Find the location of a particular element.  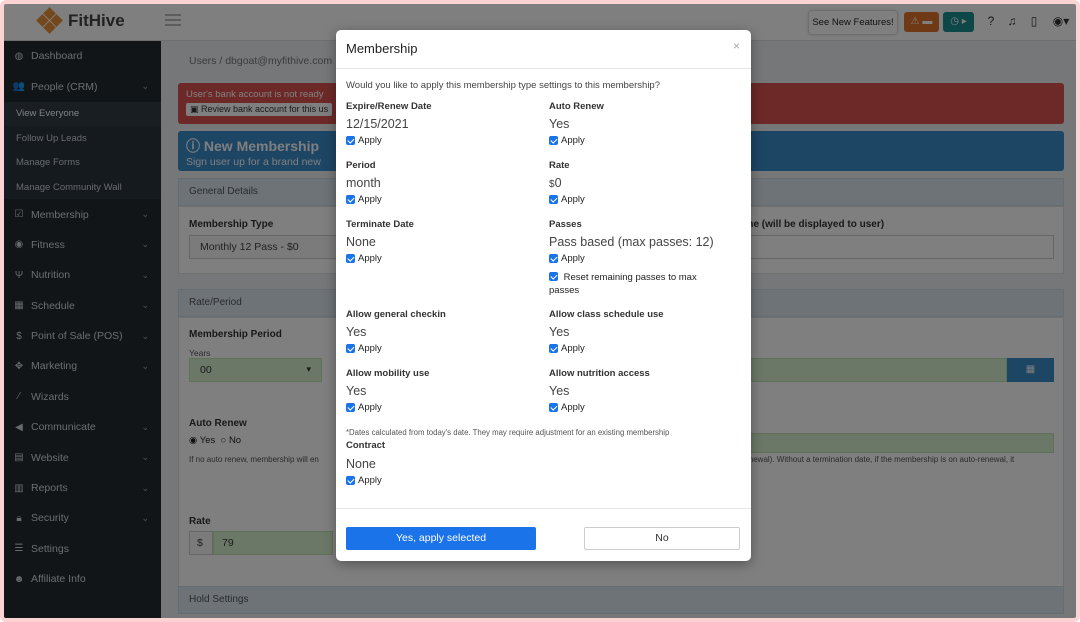

rate-field-label: Rate is located at coordinates (559, 165).